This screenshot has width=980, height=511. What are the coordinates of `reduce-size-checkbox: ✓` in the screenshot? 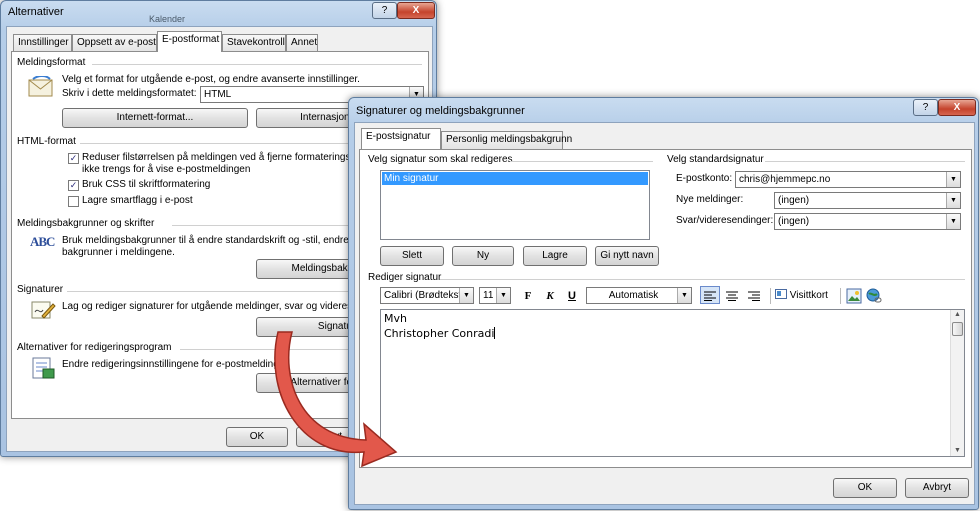 It's located at (73, 158).